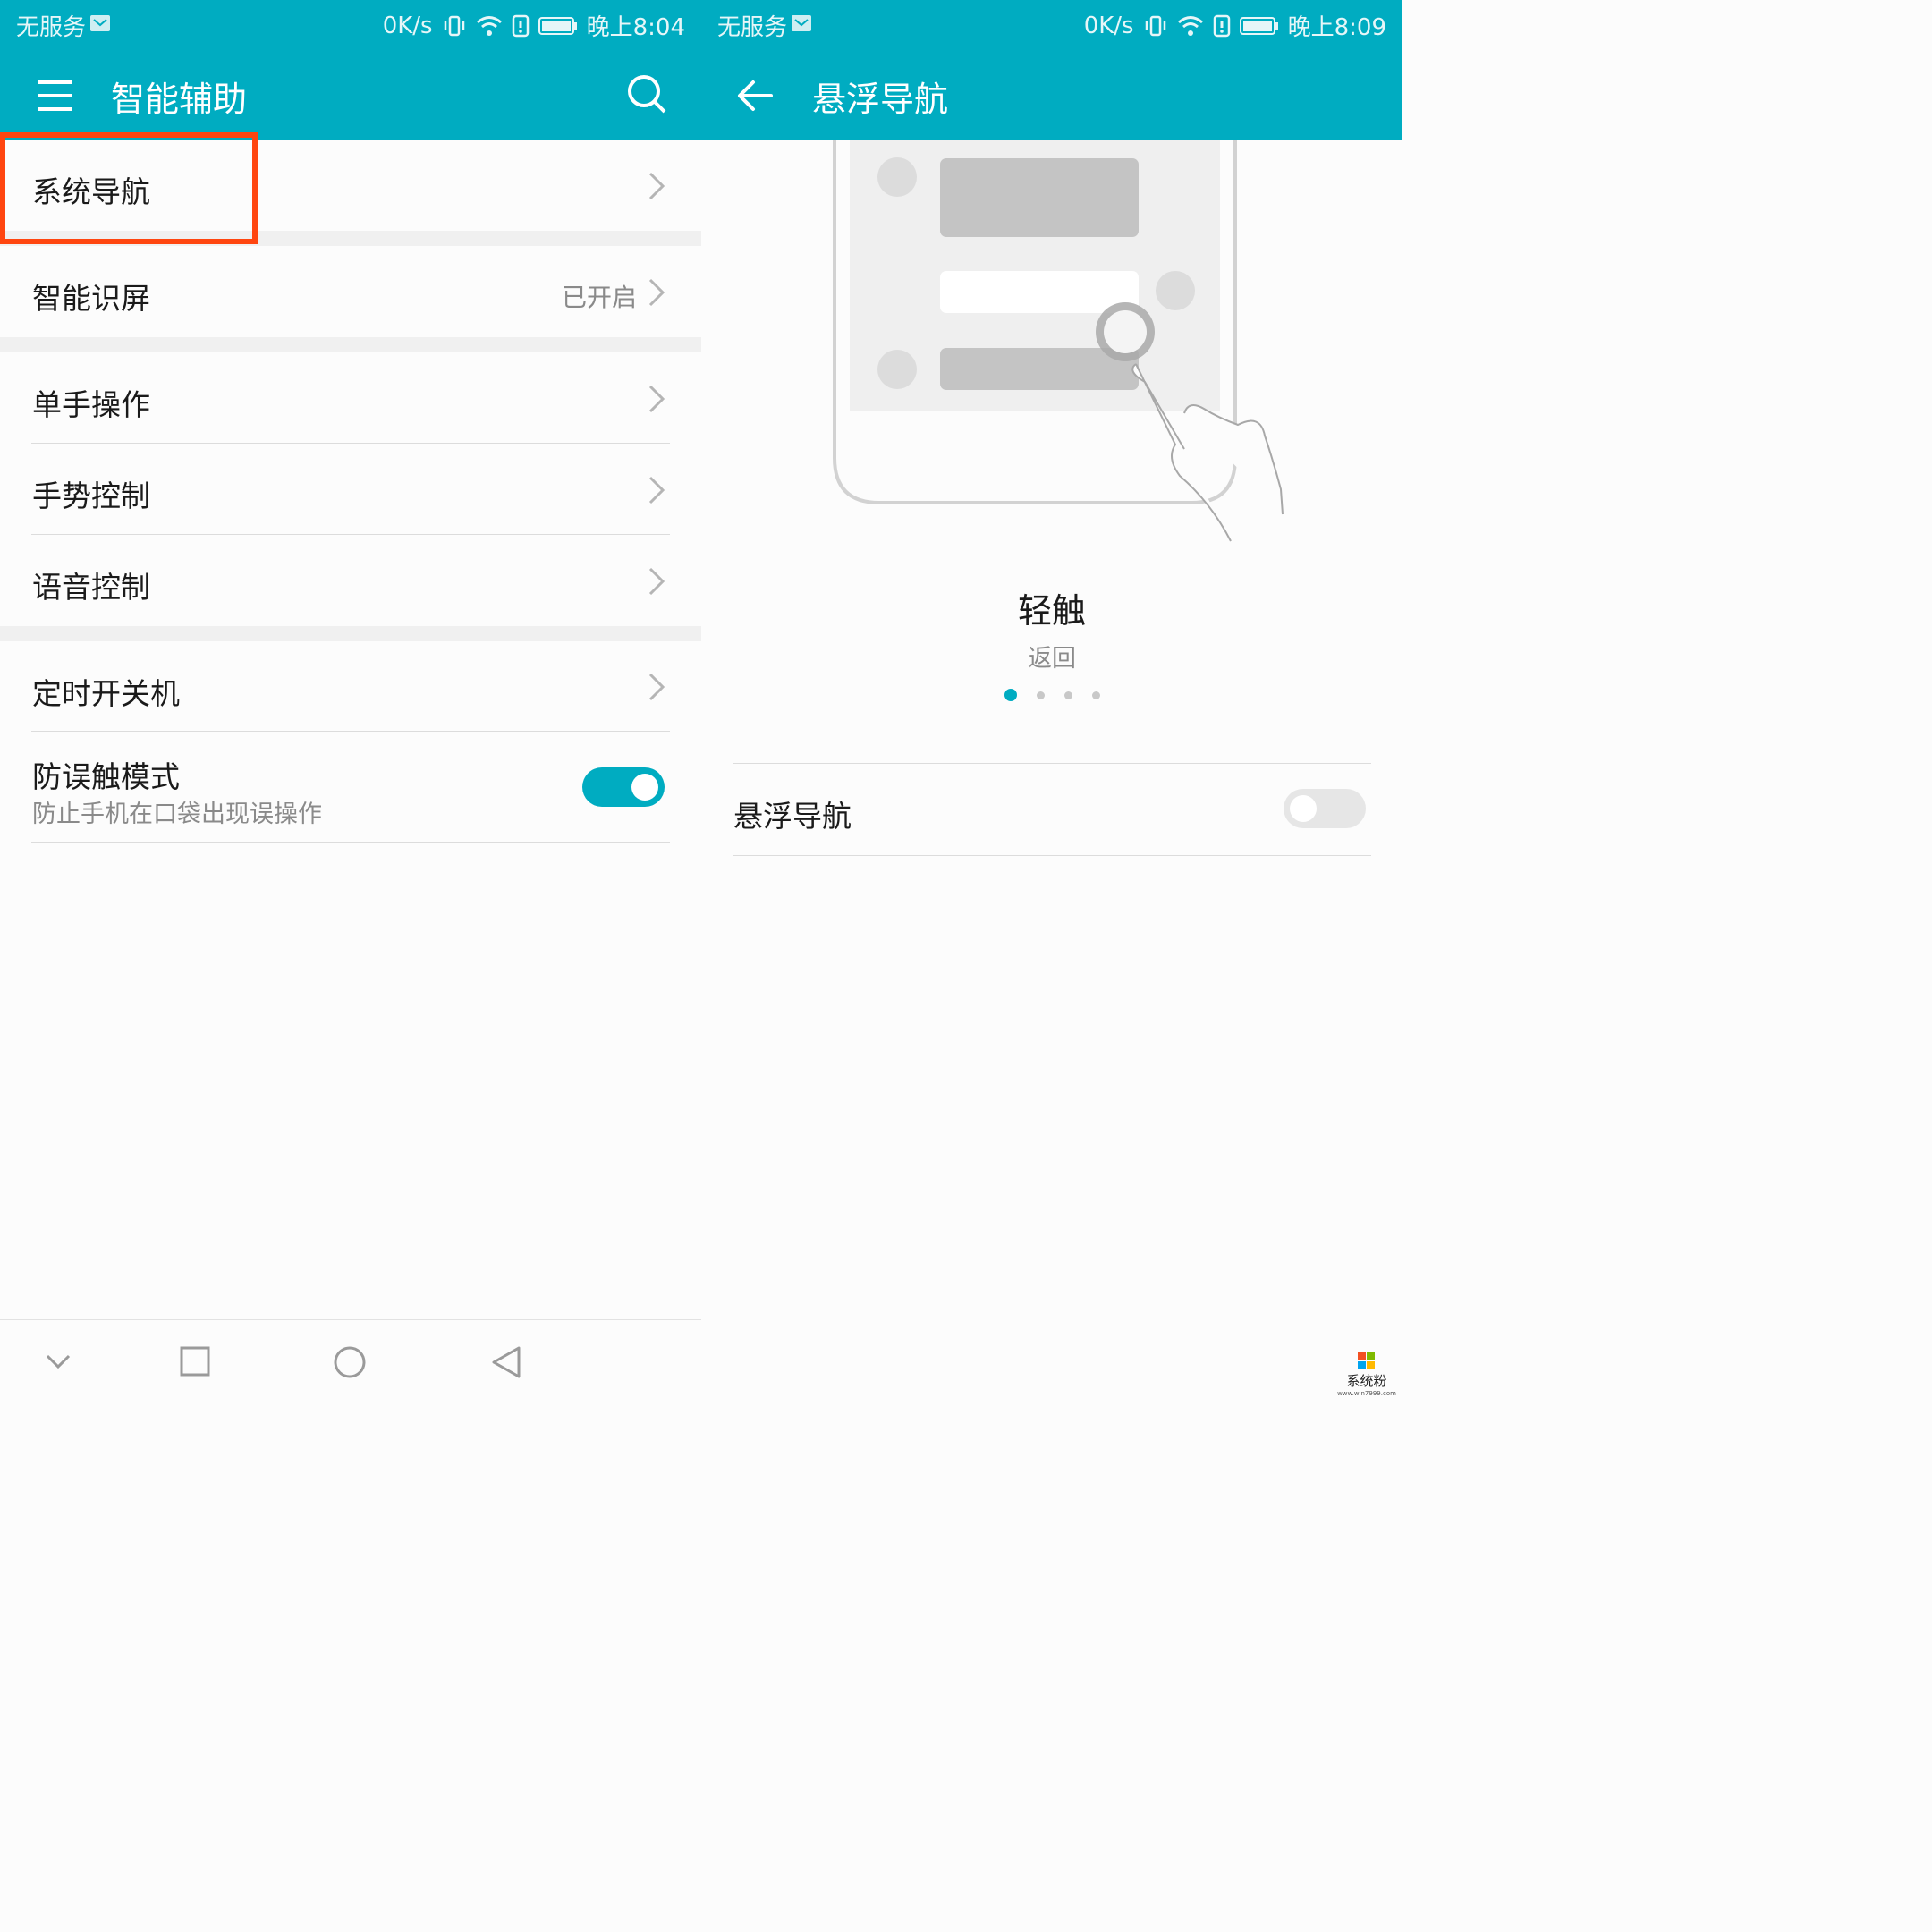 This screenshot has height=1932, width=1932. Describe the element at coordinates (1366, 1381) in the screenshot. I see `svg-text: 系统粉` at that location.